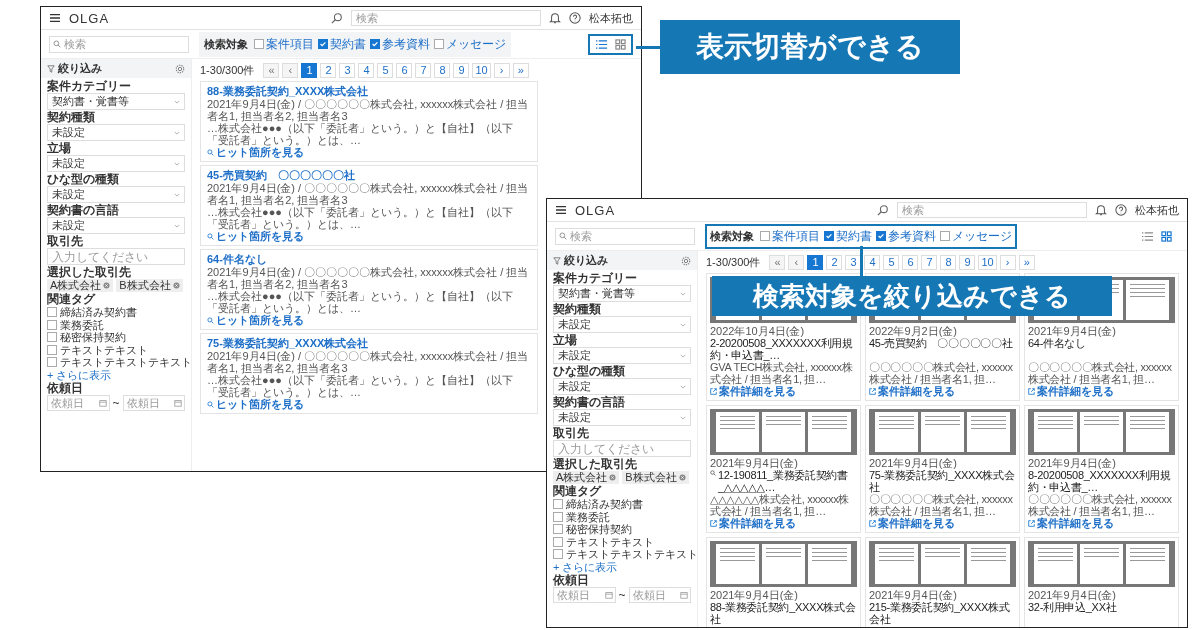 The width and height of the screenshot is (1200, 630). Describe the element at coordinates (584, 594) in the screenshot. I see `date-field: 依頼日` at that location.